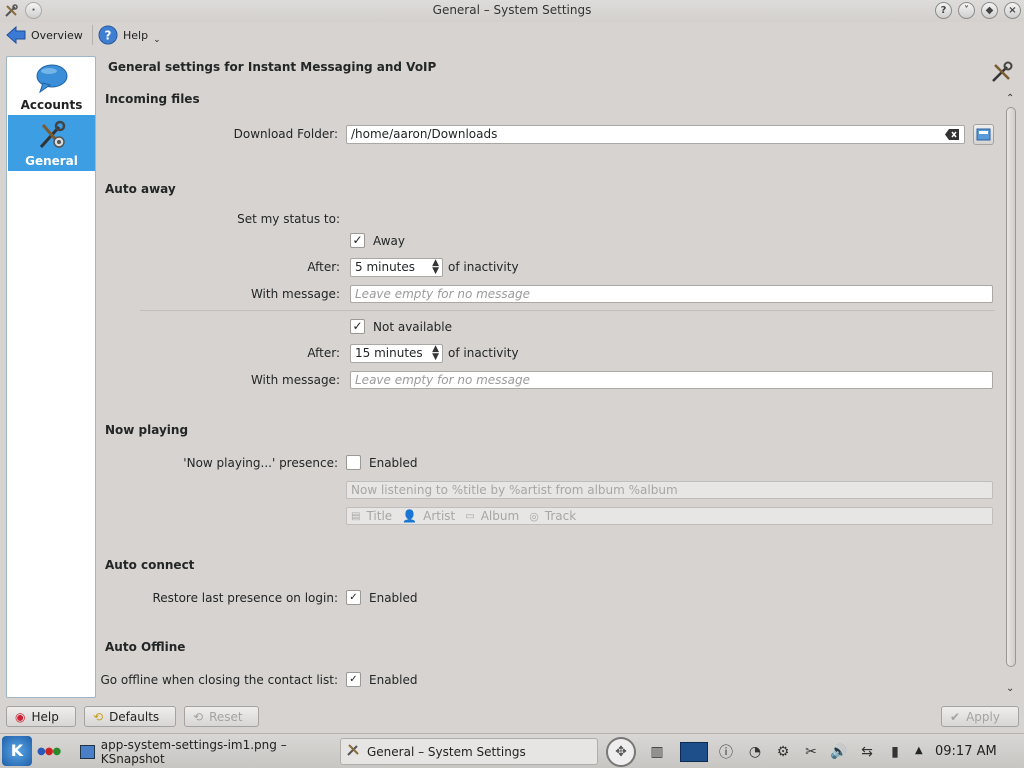 The height and width of the screenshot is (768, 1024). What do you see at coordinates (567, 310) in the screenshot?
I see `divider` at bounding box center [567, 310].